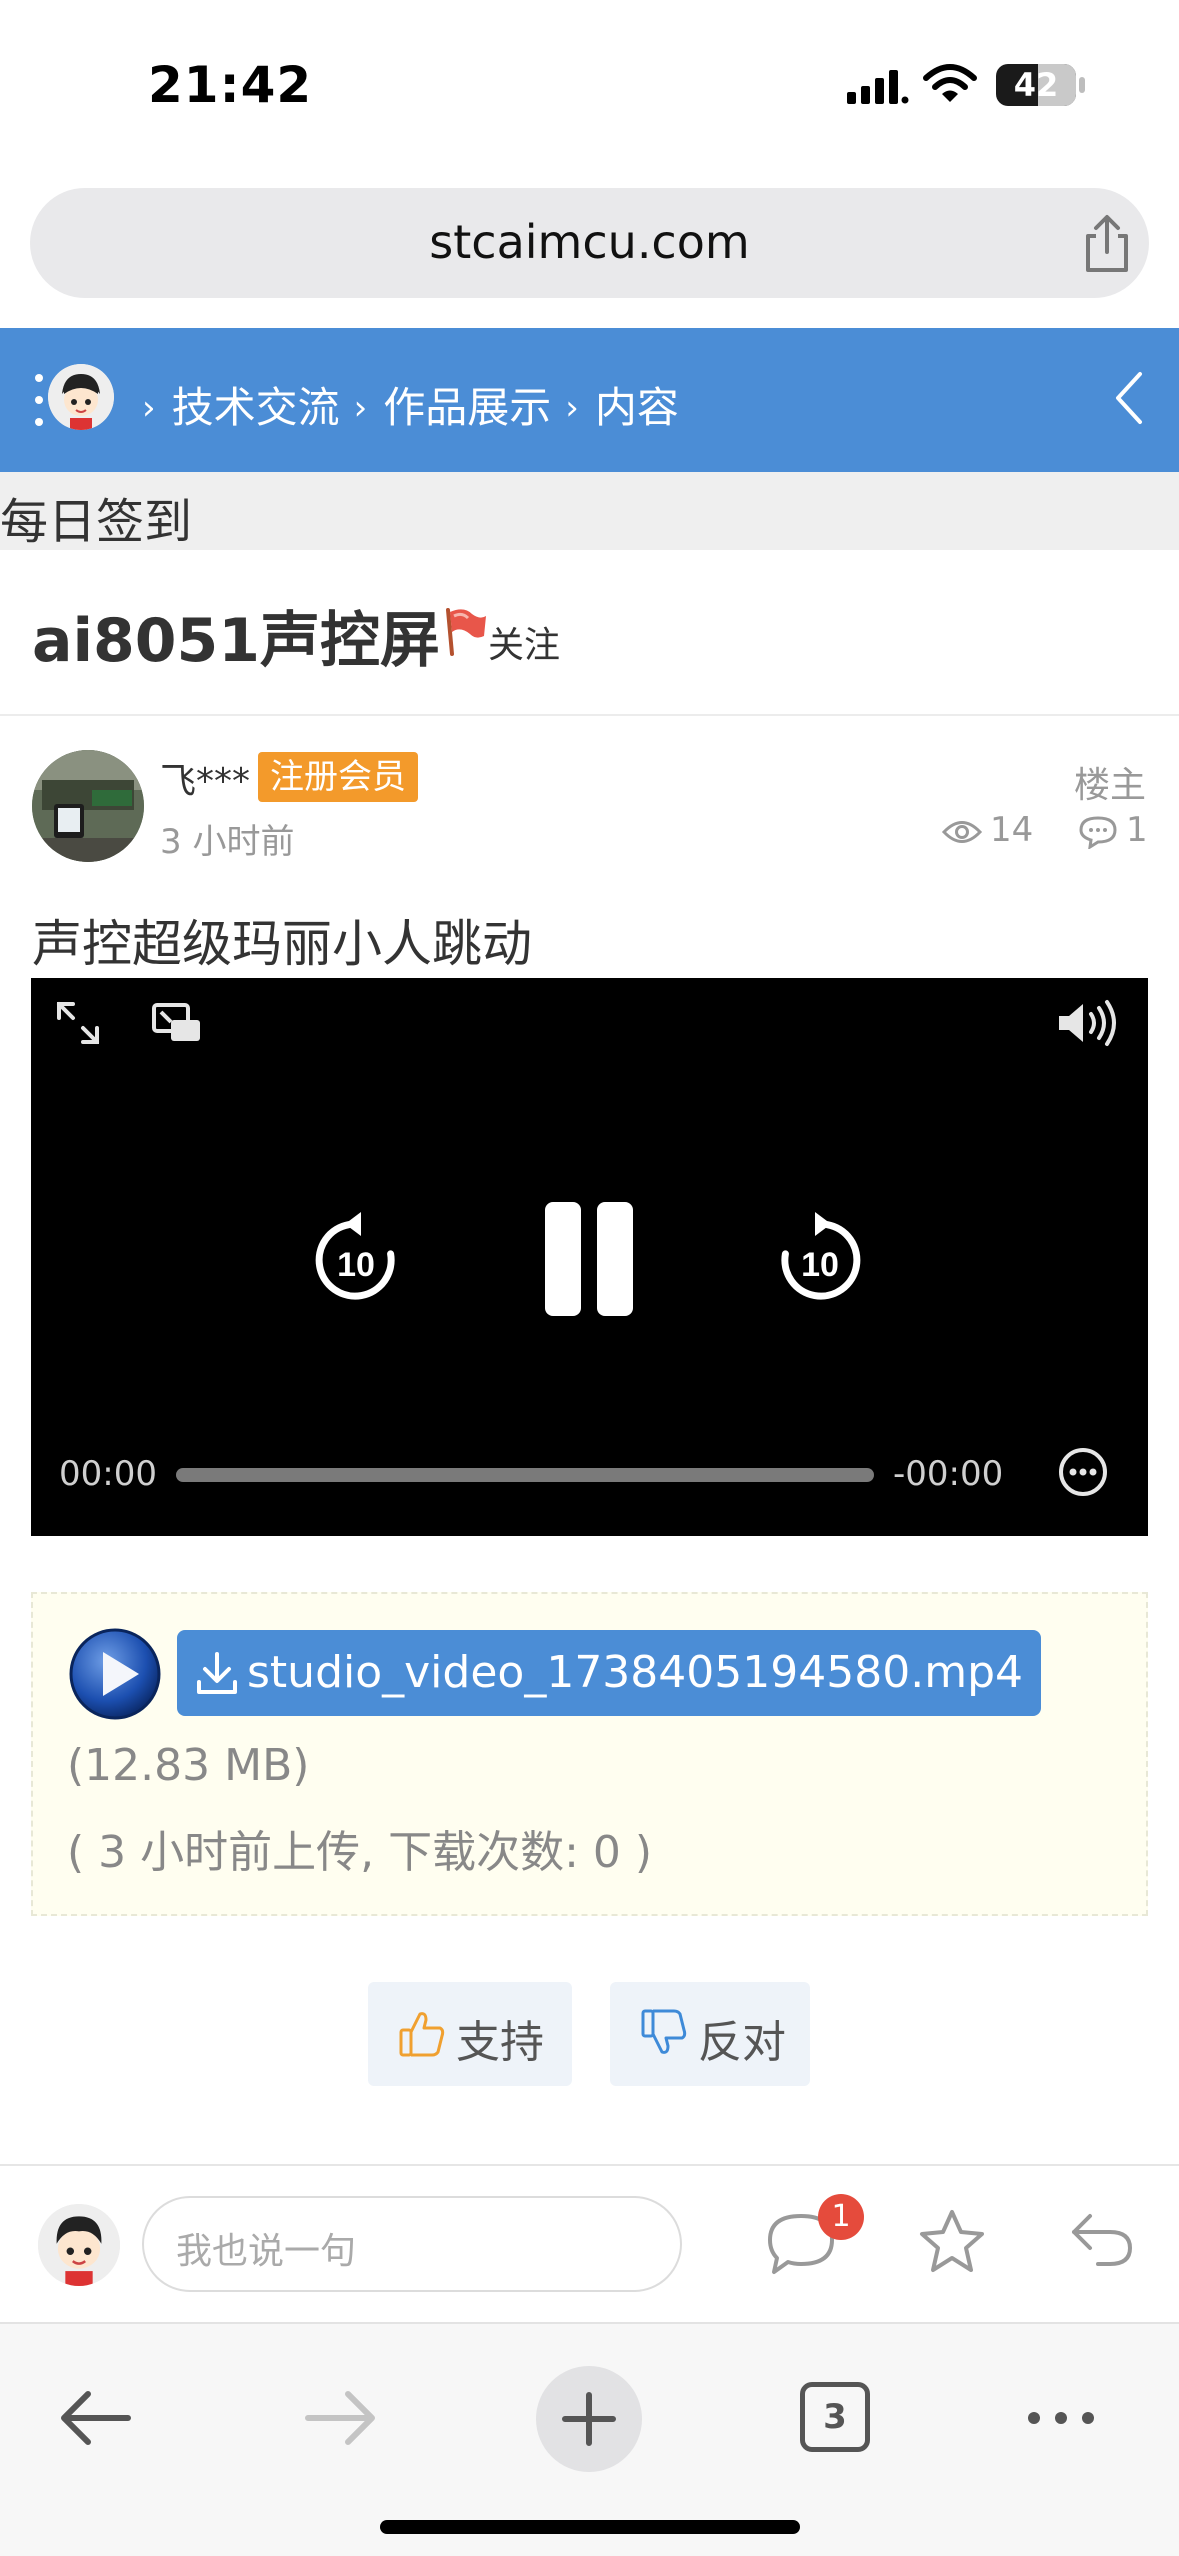  Describe the element at coordinates (108, 1474) in the screenshot. I see `video-elapsed-time: 00:00` at that location.